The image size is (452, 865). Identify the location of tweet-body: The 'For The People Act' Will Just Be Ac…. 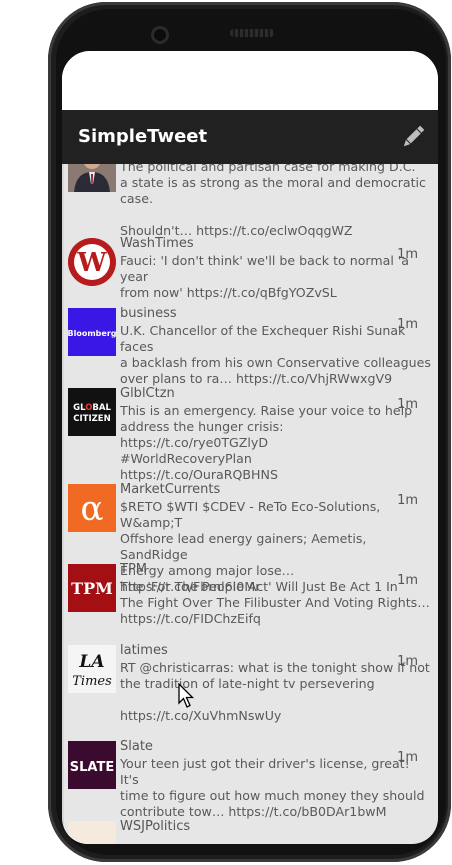
(275, 603).